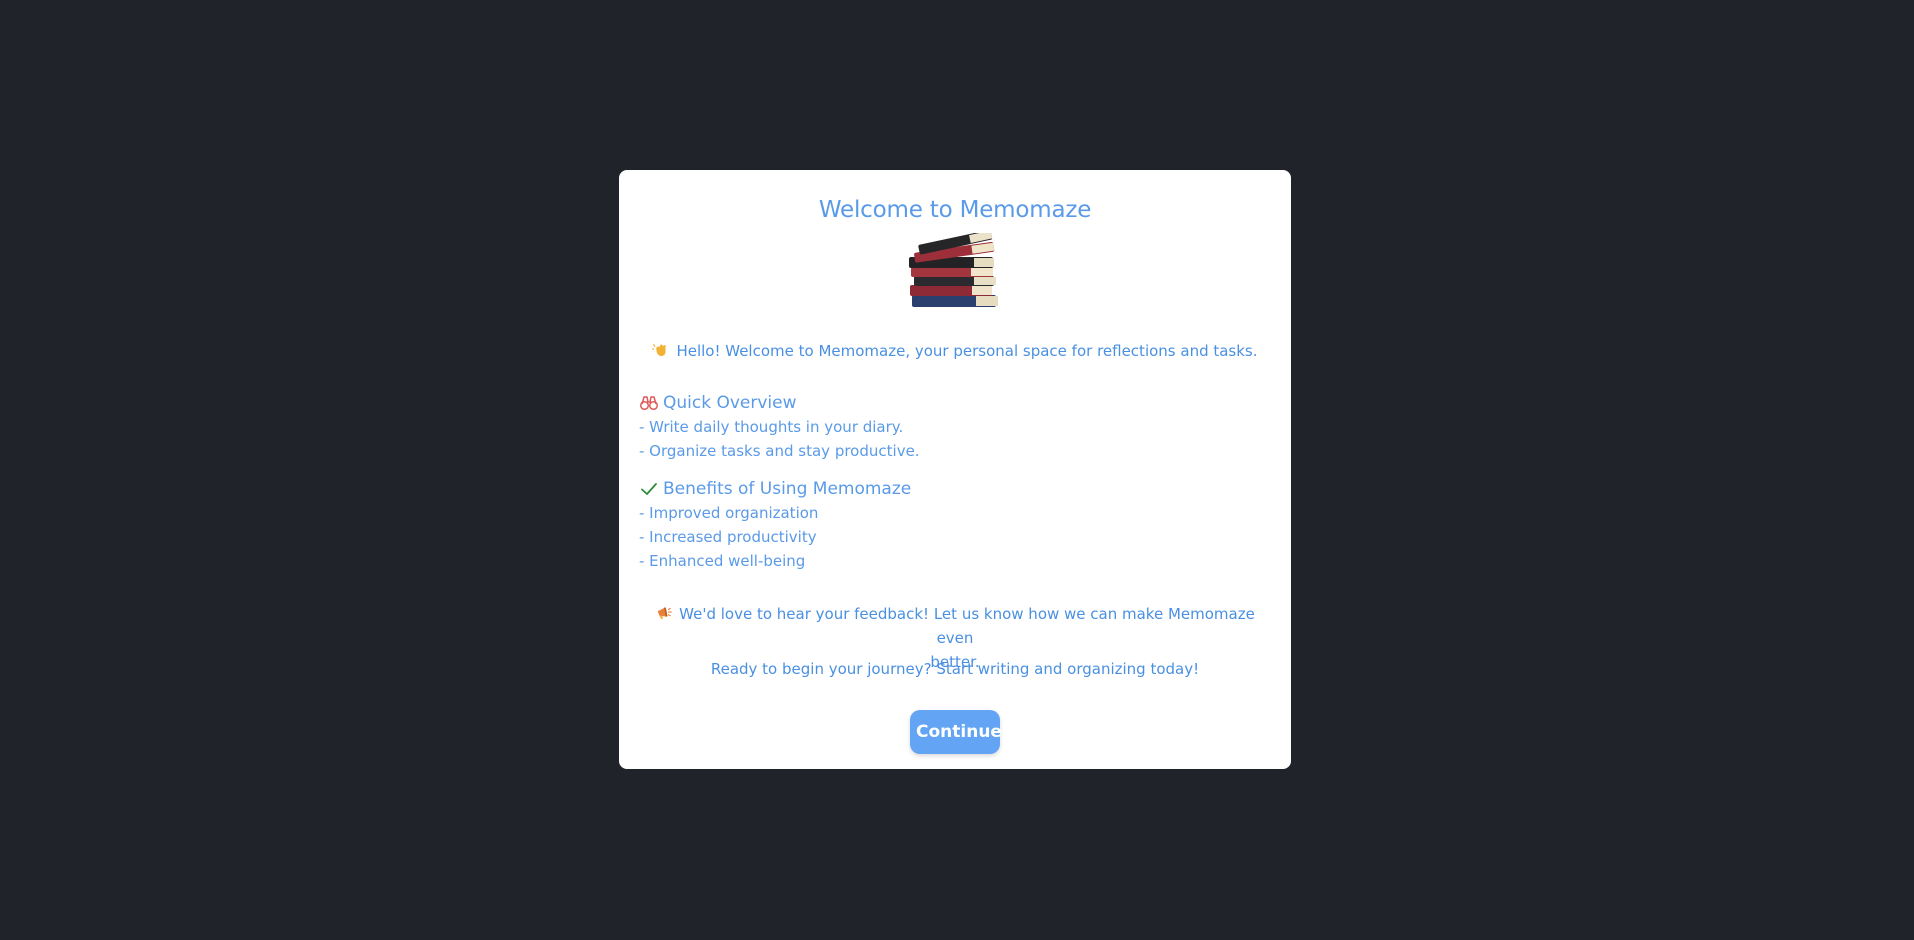  I want to click on waving-hand-icon, so click(659, 350).